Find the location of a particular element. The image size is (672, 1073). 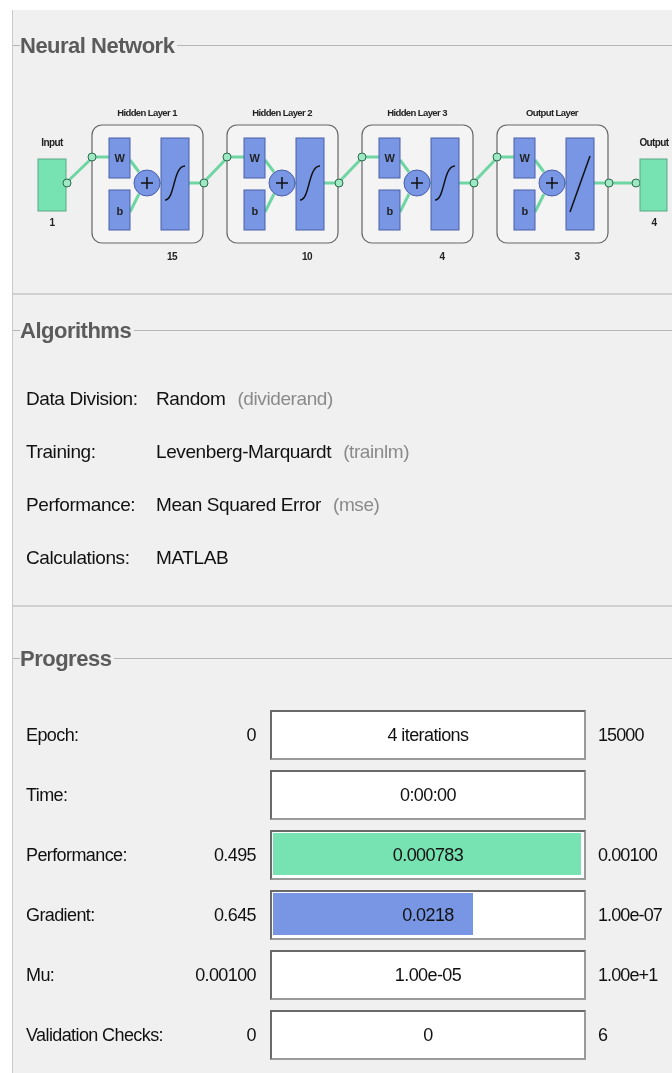

progress-label: Time: is located at coordinates (47, 795).